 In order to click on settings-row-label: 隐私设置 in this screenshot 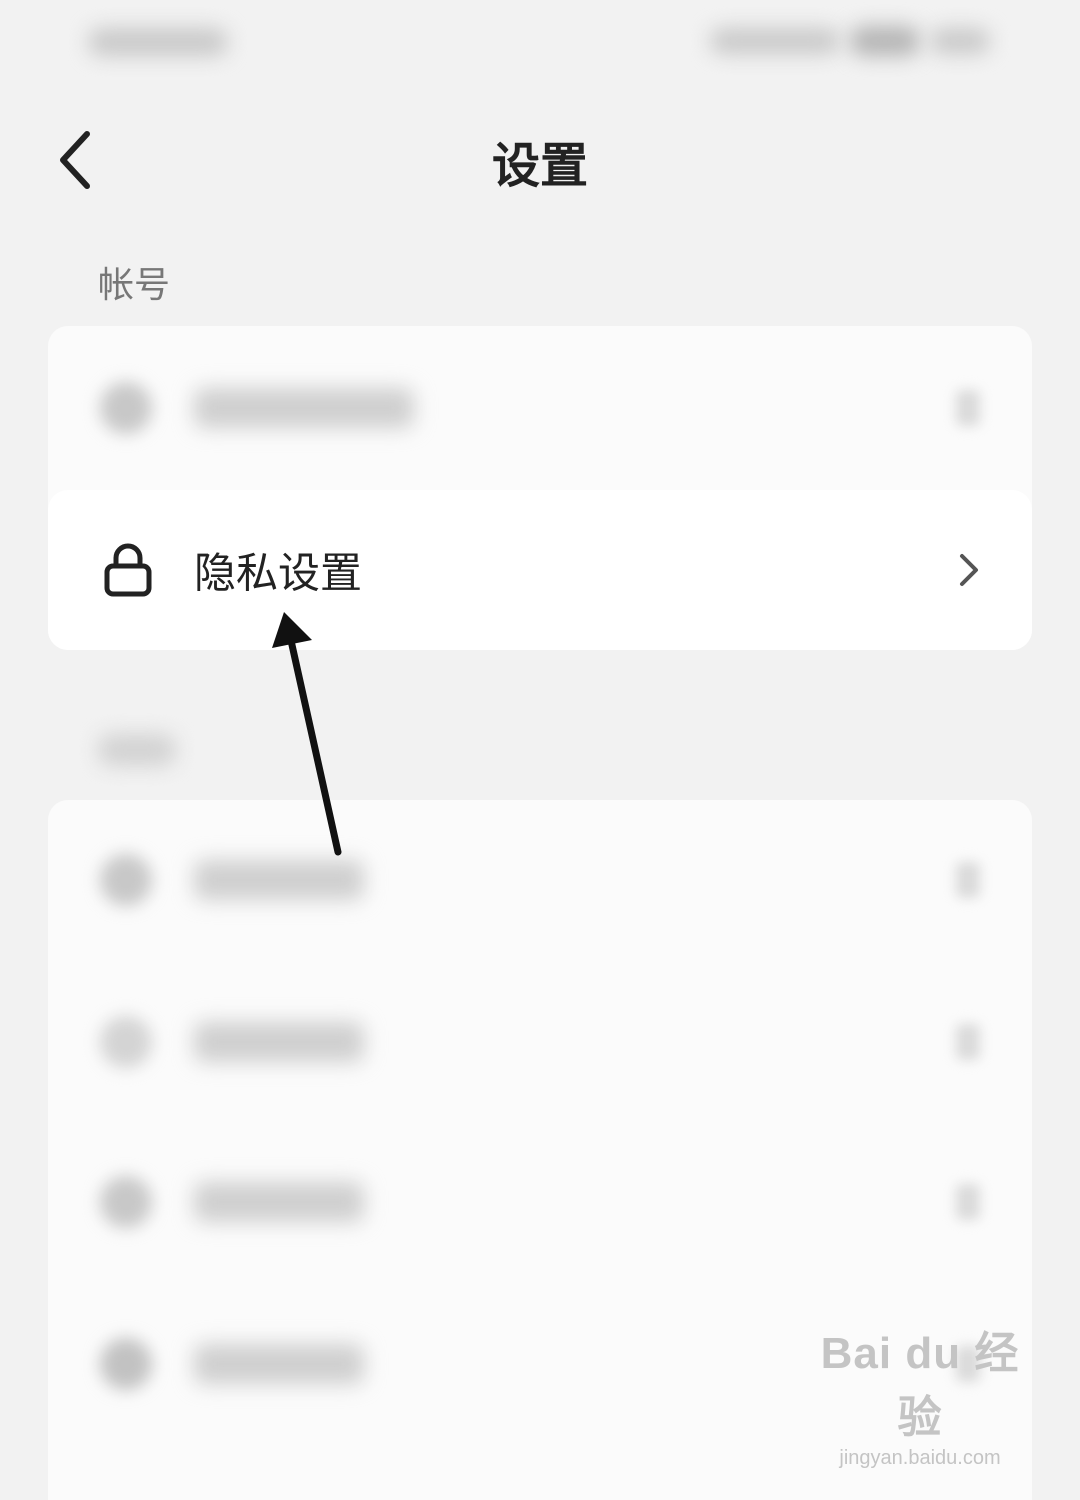, I will do `click(278, 573)`.